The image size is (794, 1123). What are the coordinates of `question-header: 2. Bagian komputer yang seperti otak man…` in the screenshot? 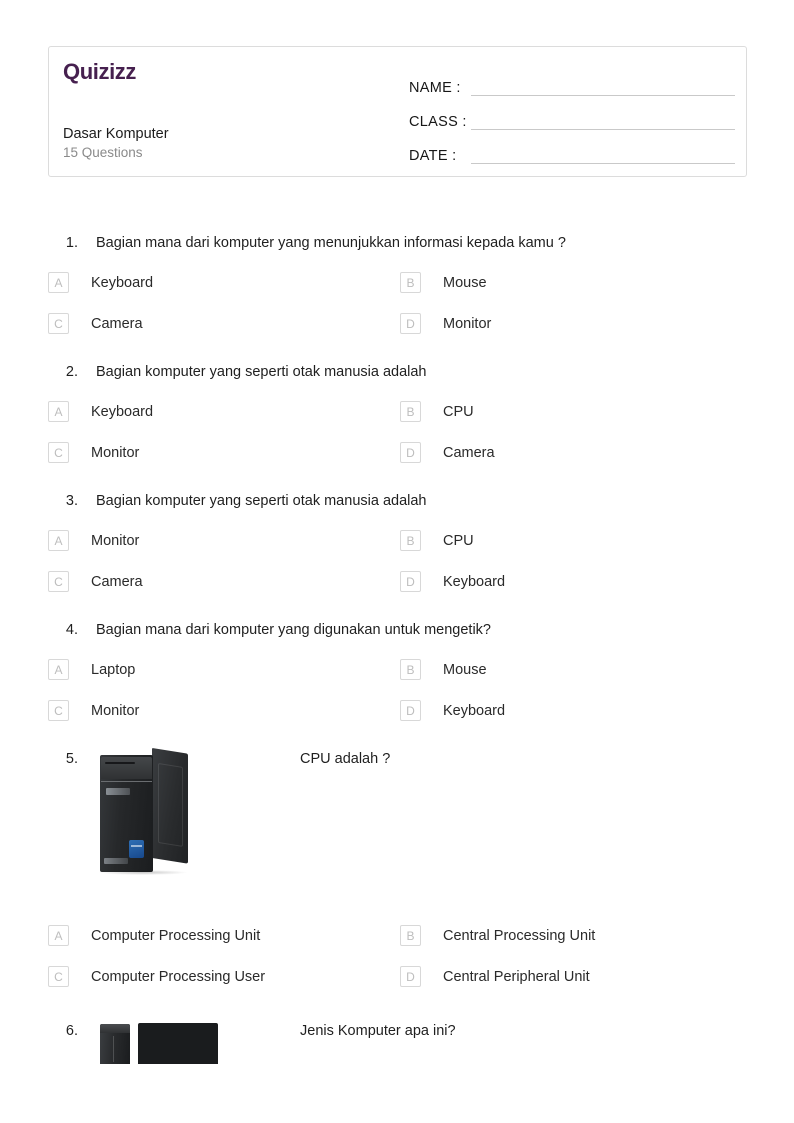 It's located at (397, 373).